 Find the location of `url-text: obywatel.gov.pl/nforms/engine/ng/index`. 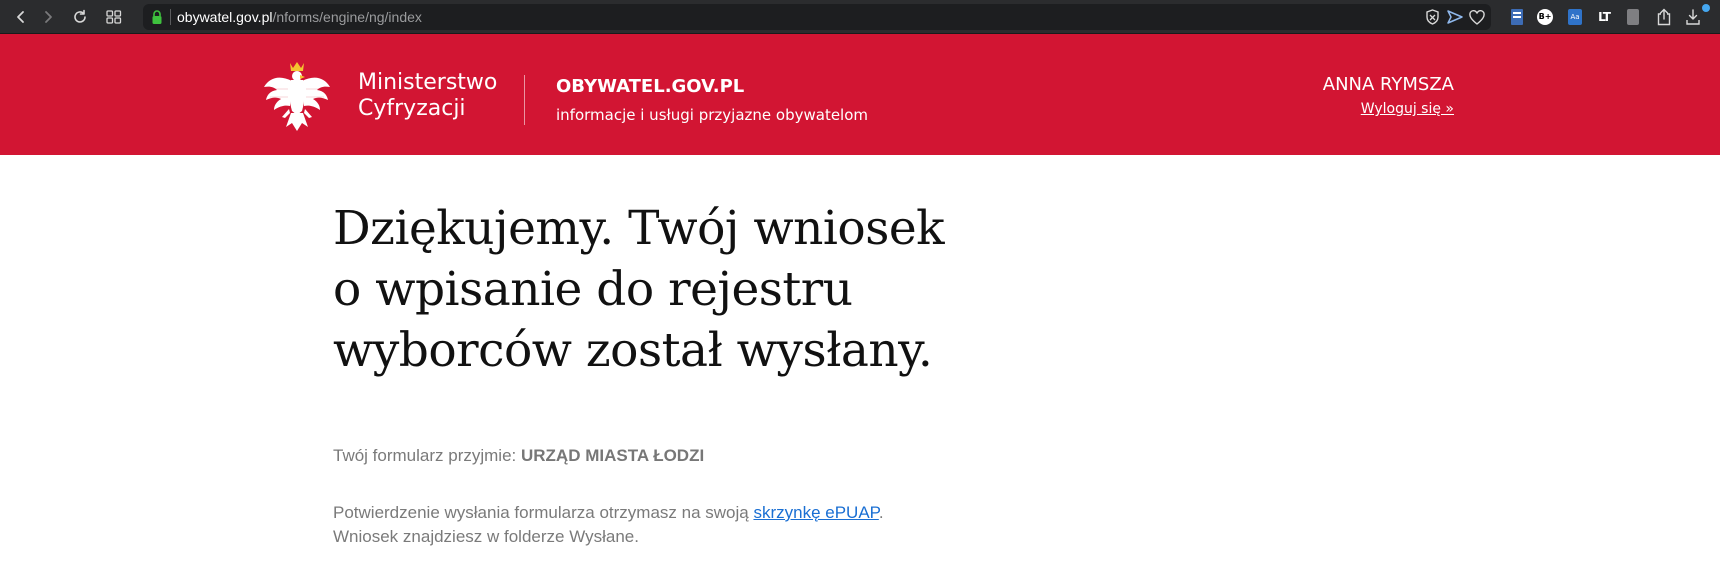

url-text: obywatel.gov.pl/nforms/engine/ng/index is located at coordinates (299, 17).